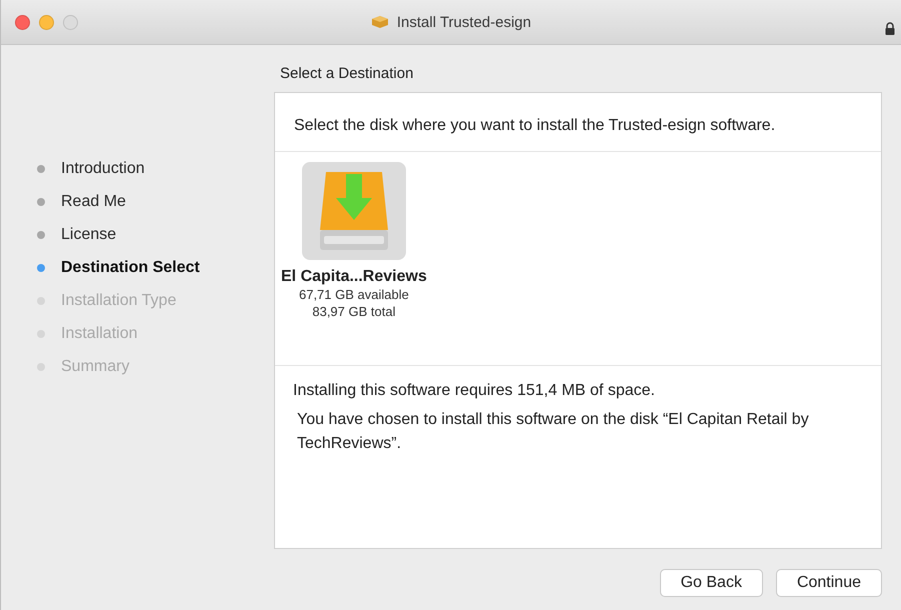 The image size is (901, 610). I want to click on step-label: Introduction, so click(103, 169).